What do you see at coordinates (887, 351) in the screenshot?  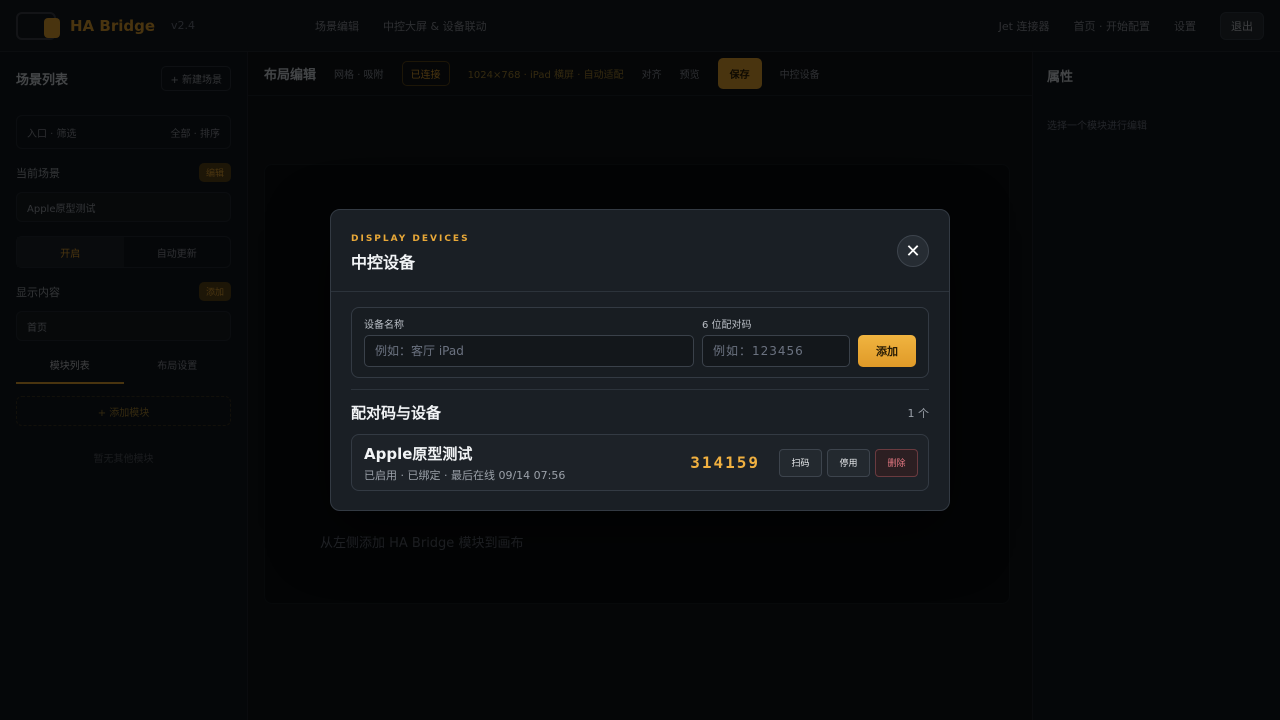 I see `add-device-button: 添加` at bounding box center [887, 351].